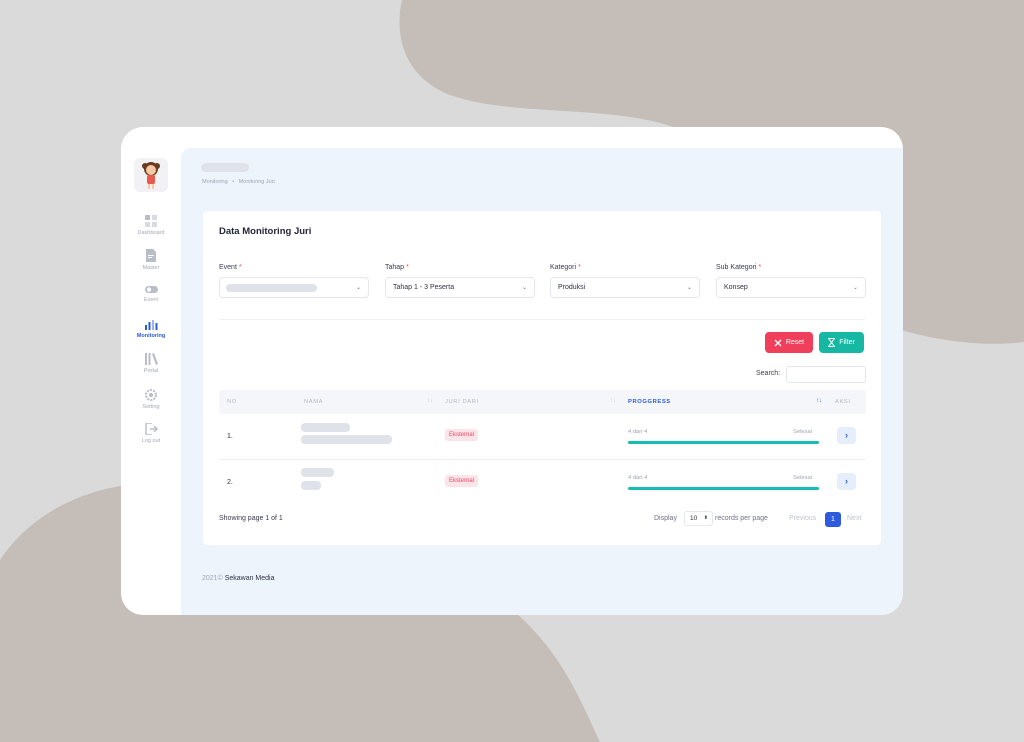 Image resolution: width=1024 pixels, height=742 pixels. What do you see at coordinates (271, 288) in the screenshot?
I see `event-value-placeholder` at bounding box center [271, 288].